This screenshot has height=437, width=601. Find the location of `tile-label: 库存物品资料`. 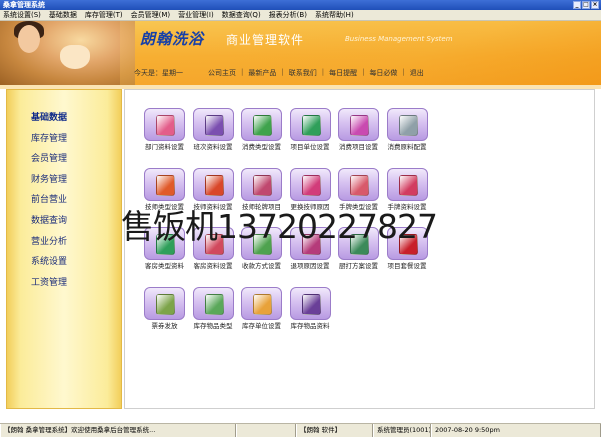

tile-label: 库存物品资料 is located at coordinates (310, 325).